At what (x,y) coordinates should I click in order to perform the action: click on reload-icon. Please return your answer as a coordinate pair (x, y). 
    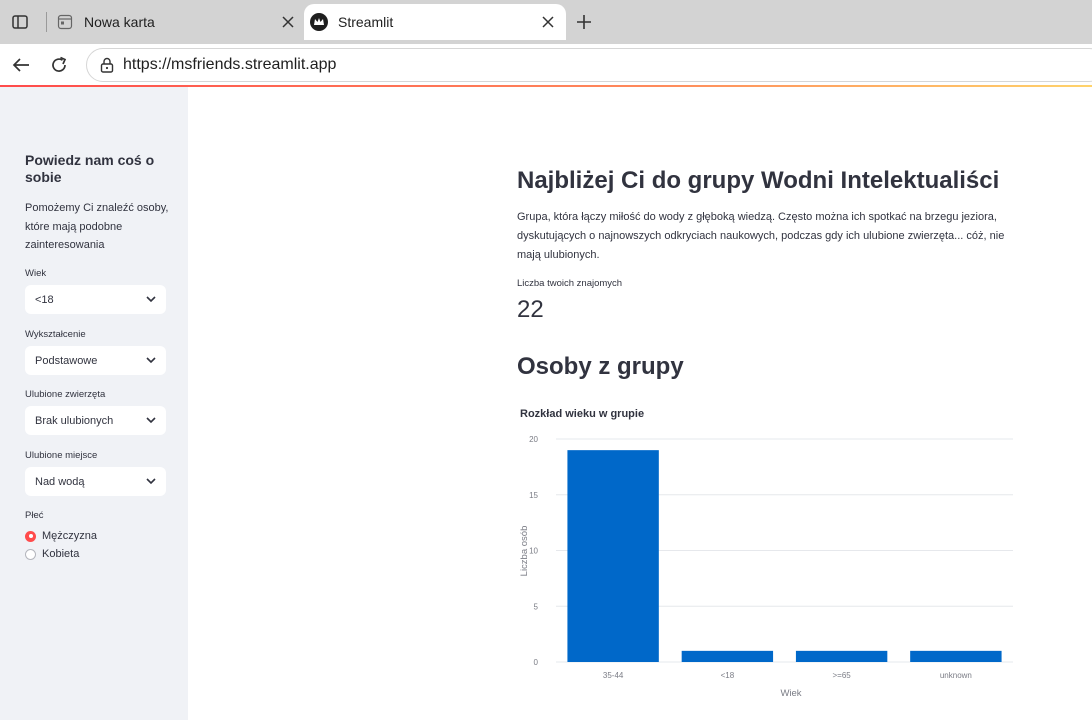
    Looking at the image, I should click on (59, 65).